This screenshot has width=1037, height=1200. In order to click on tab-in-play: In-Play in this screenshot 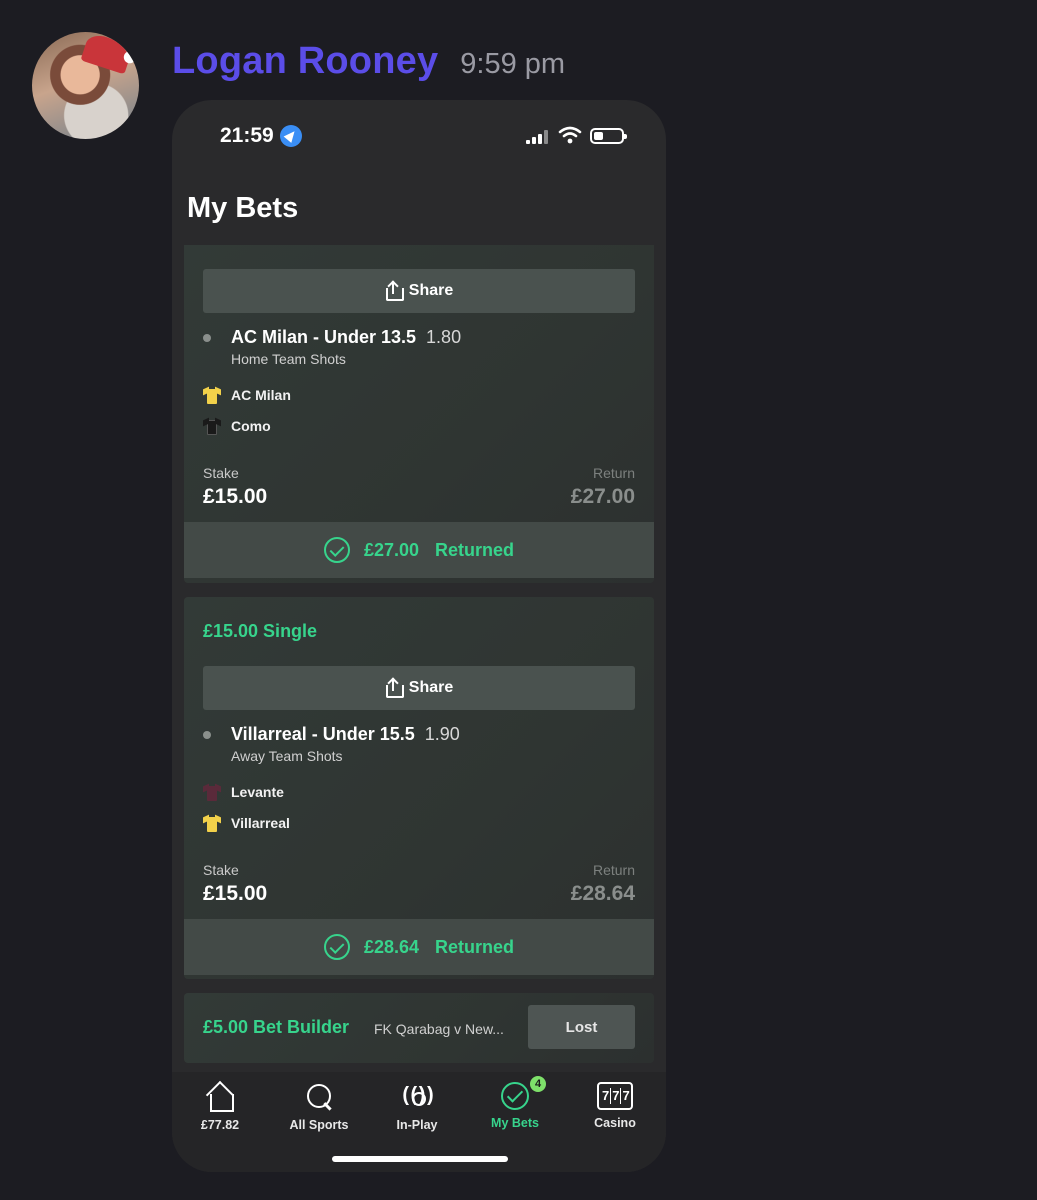, I will do `click(417, 1107)`.